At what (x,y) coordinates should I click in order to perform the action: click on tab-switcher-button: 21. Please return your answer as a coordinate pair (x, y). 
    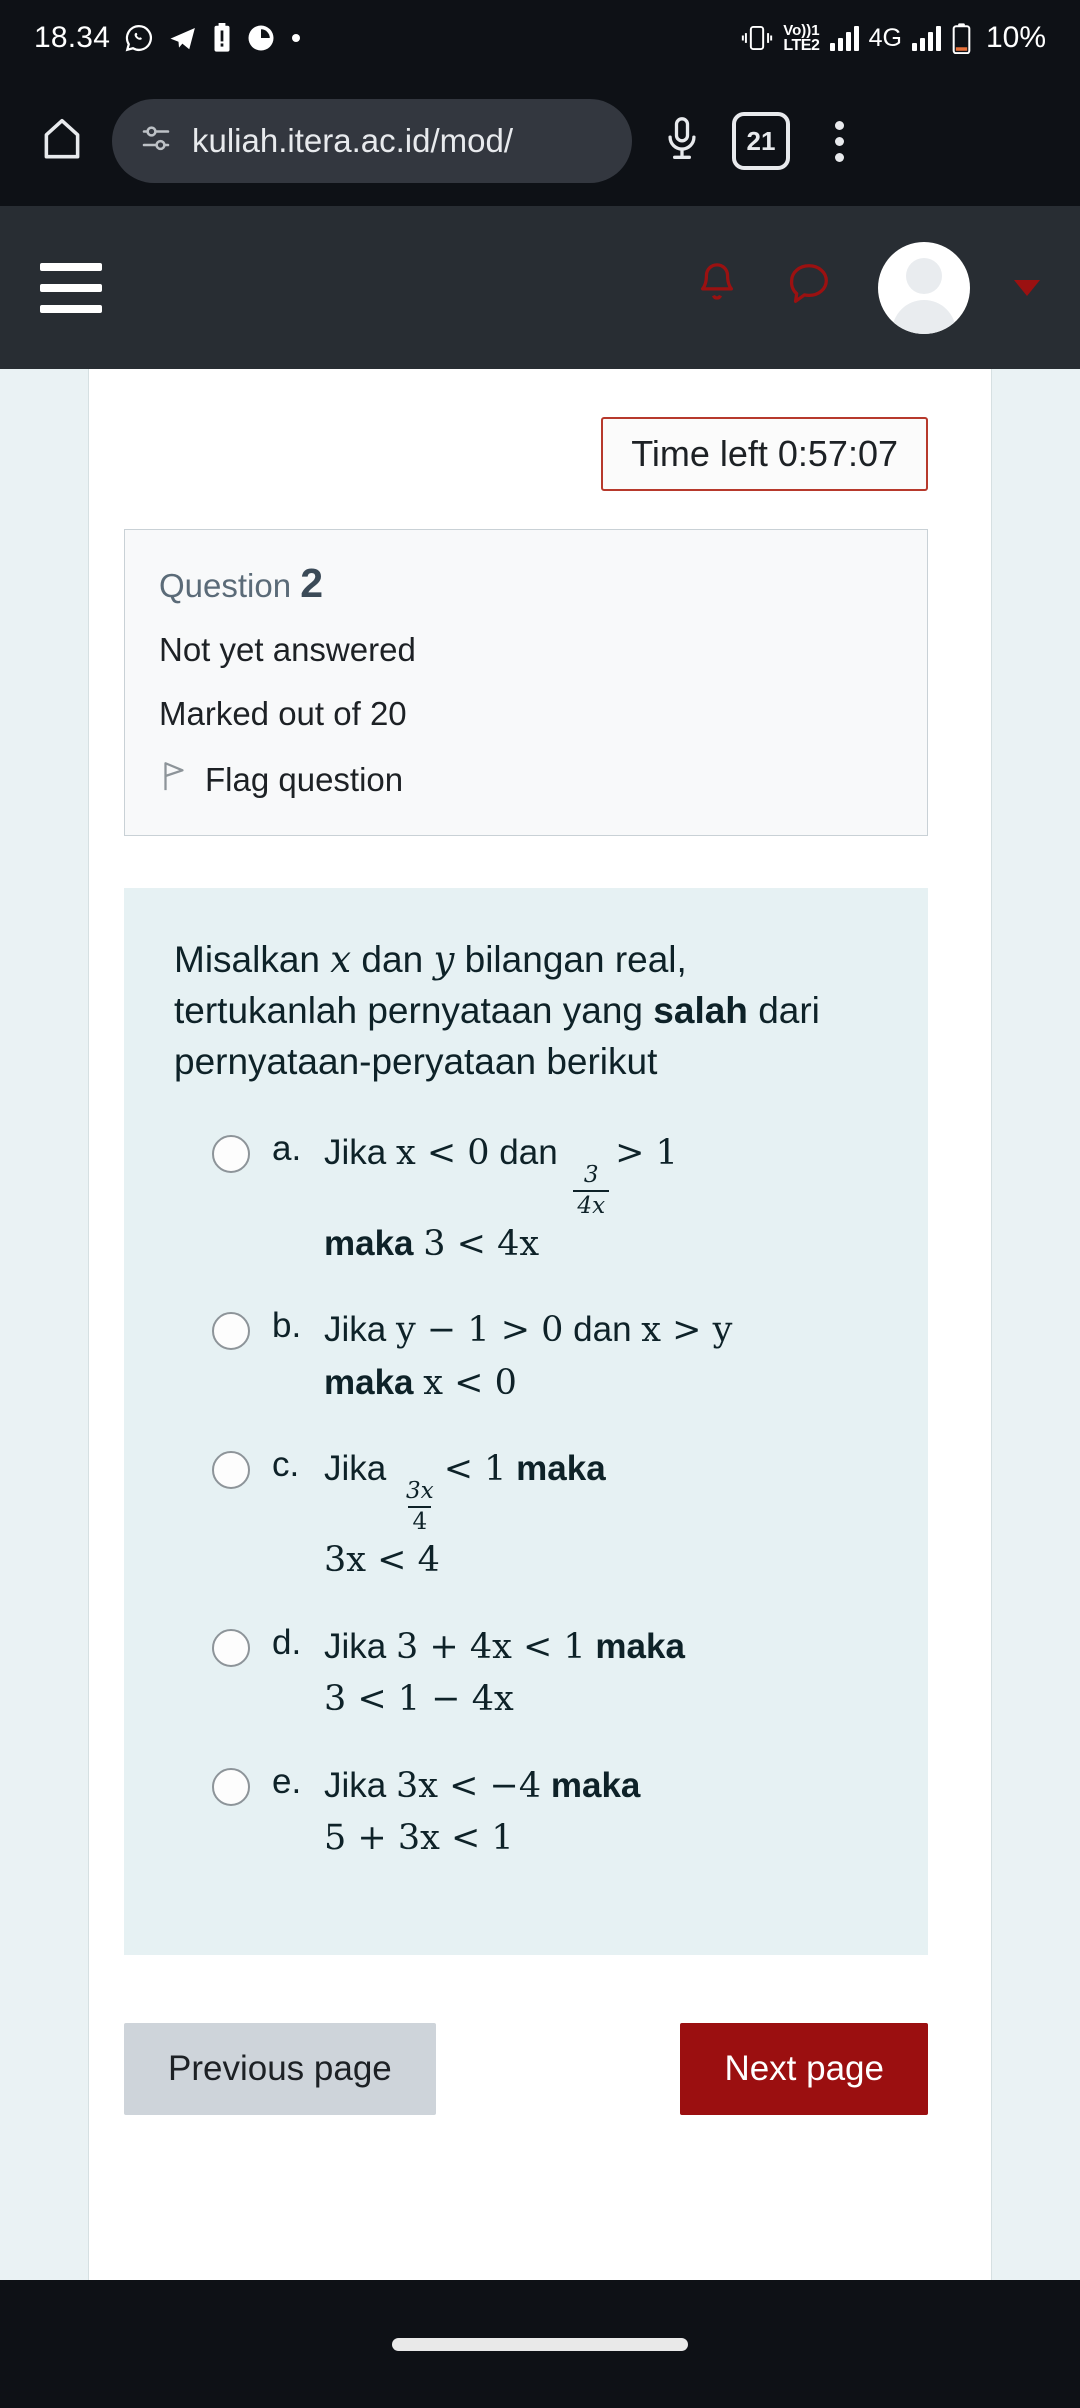
    Looking at the image, I should click on (761, 141).